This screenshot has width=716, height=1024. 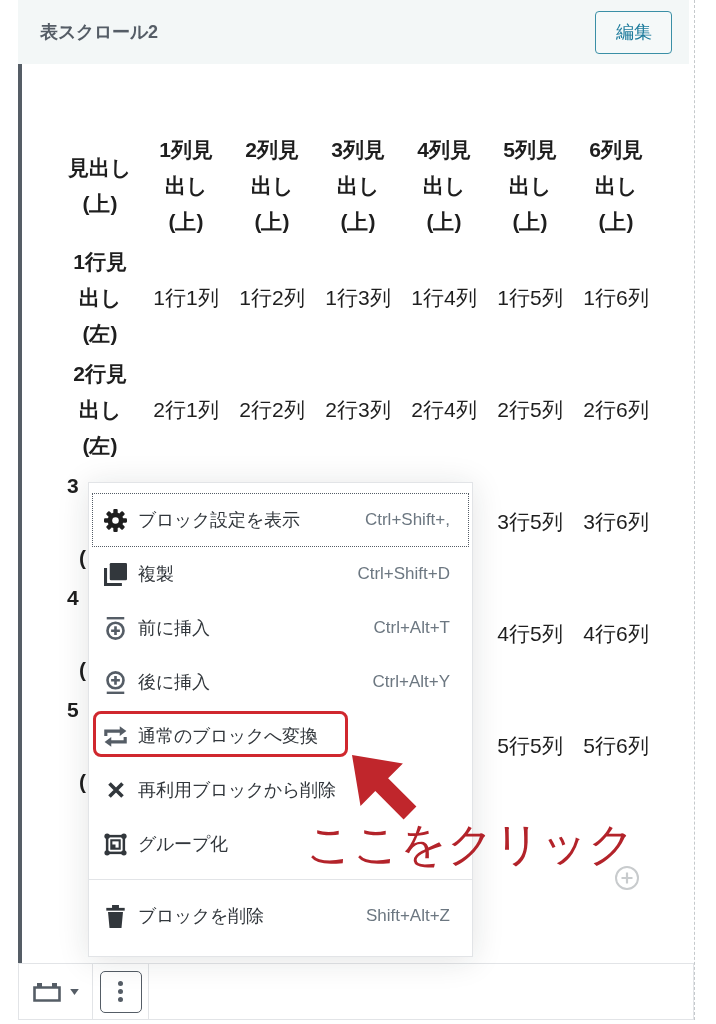 I want to click on vertical-dots-icon, so click(x=120, y=991).